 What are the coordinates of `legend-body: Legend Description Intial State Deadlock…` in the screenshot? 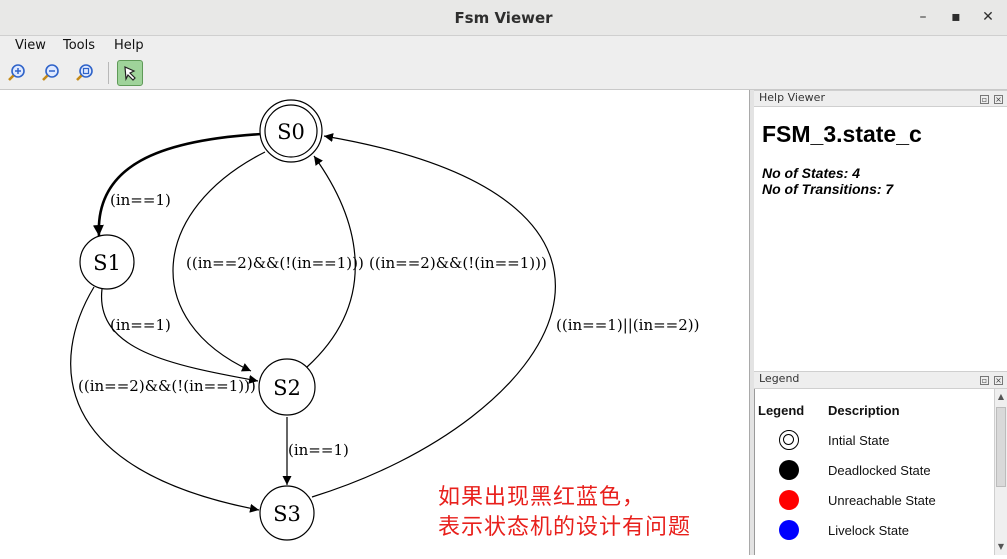 It's located at (874, 472).